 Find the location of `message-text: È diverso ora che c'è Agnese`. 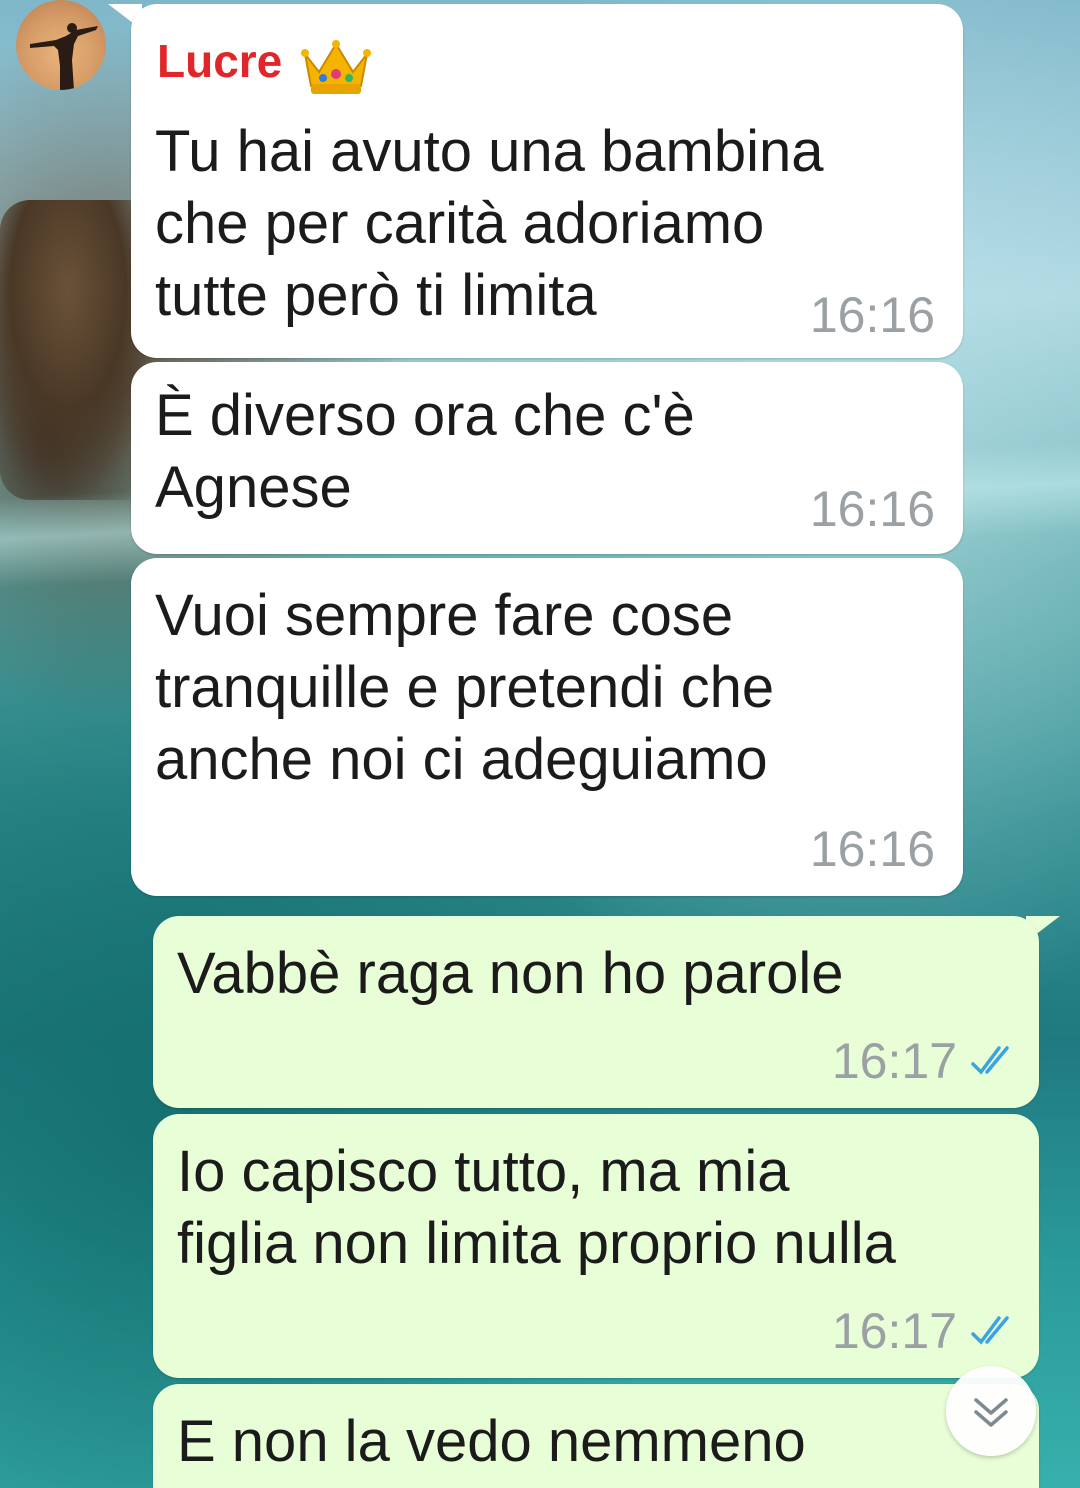

message-text: È diverso ora che c'è Agnese is located at coordinates (425, 451).